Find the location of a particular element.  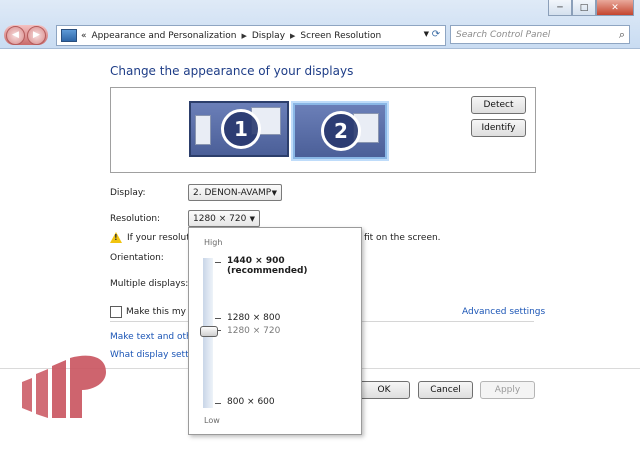

advanced-settings-link: Advanced settings is located at coordinates (503, 312).